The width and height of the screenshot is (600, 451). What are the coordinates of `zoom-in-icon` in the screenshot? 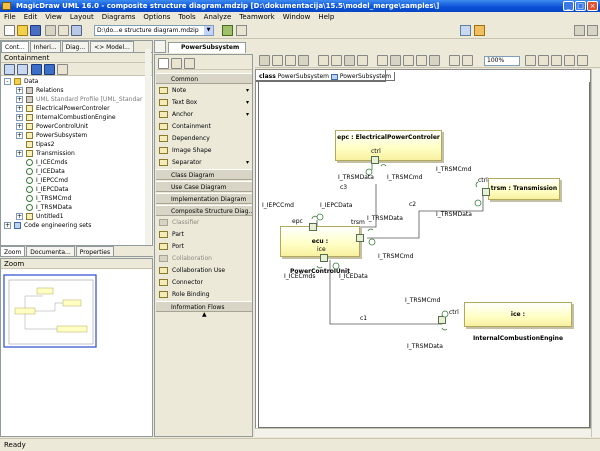 It's located at (454, 60).